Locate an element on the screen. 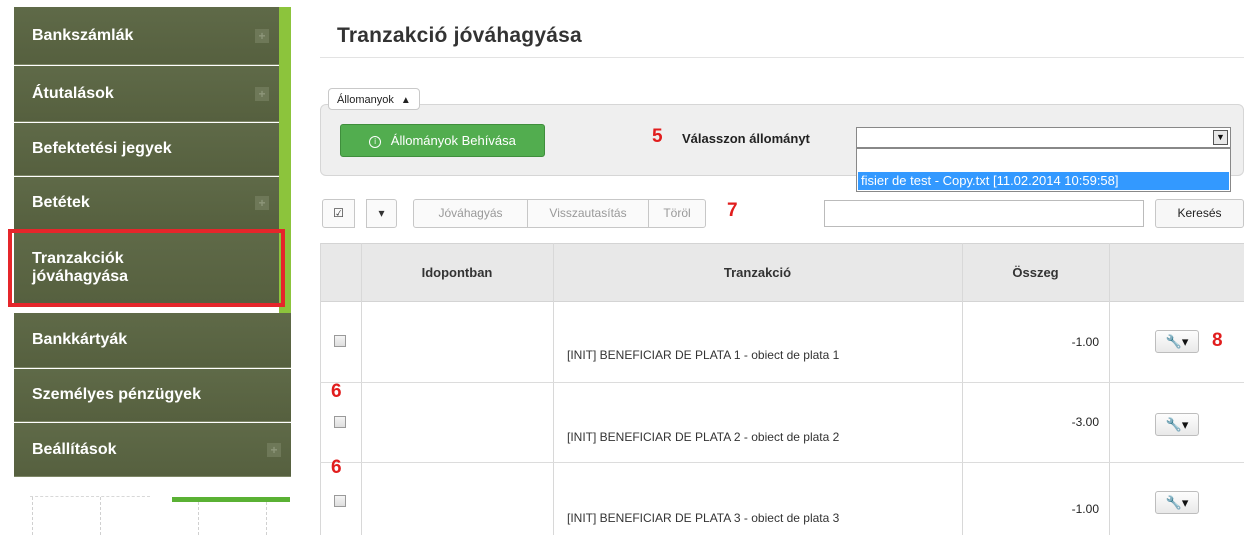 The width and height of the screenshot is (1244, 535). search-button-label: Keresés is located at coordinates (1199, 213).